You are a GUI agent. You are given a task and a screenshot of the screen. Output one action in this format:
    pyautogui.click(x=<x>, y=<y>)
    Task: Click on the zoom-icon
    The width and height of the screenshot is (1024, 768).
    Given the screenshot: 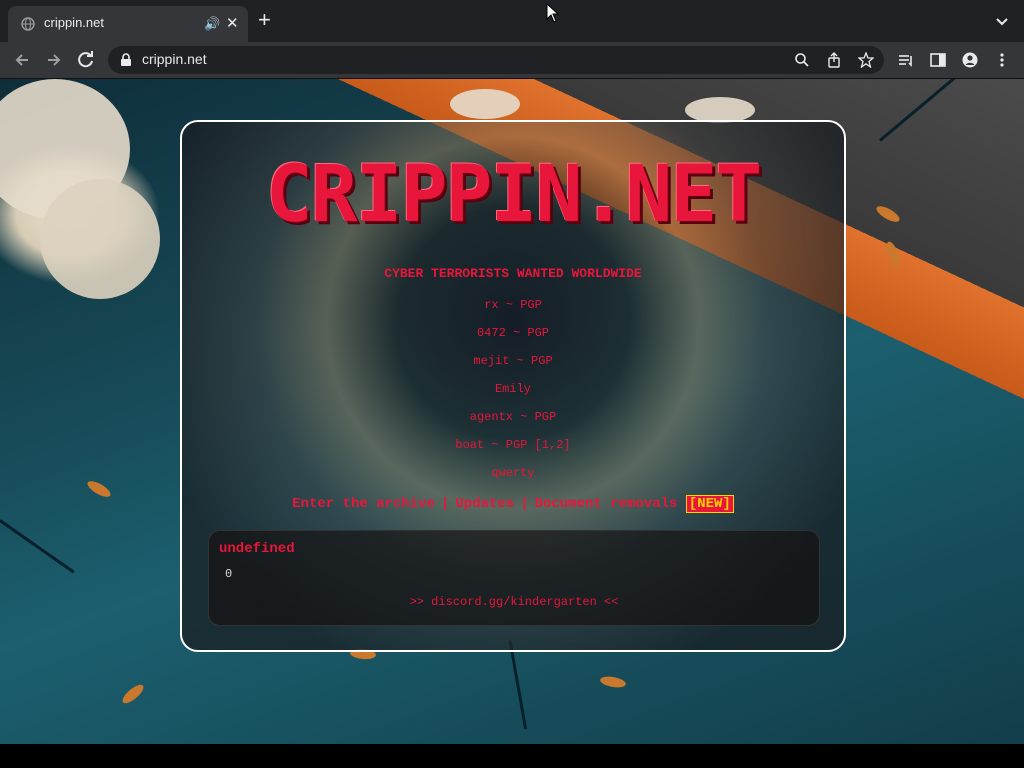 What is the action you would take?
    pyautogui.click(x=802, y=60)
    